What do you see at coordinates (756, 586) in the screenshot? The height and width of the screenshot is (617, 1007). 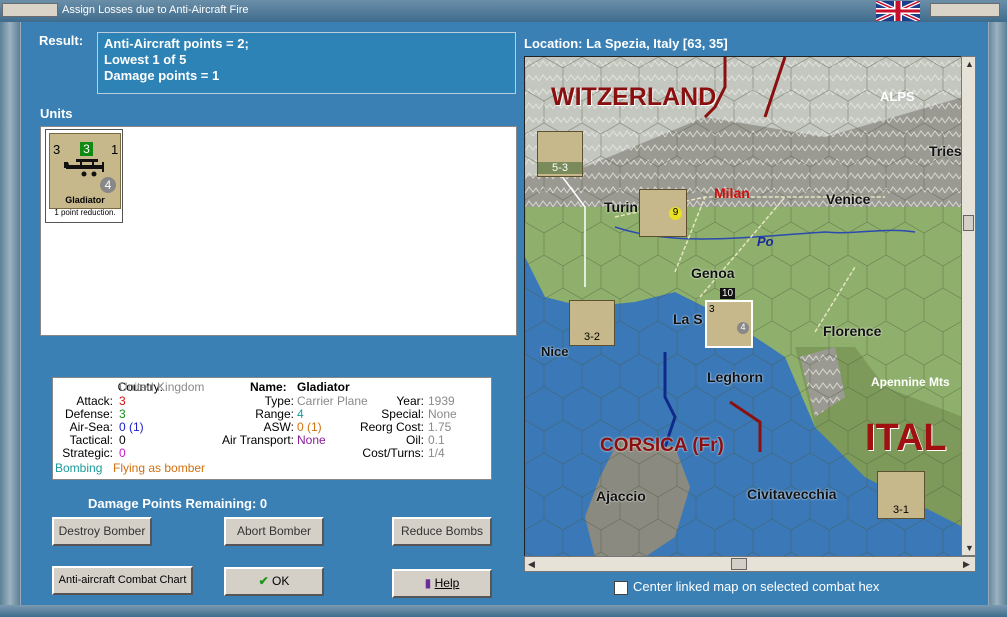 I see `center-map-checkbox-label: Center linked map on selected combat hex` at bounding box center [756, 586].